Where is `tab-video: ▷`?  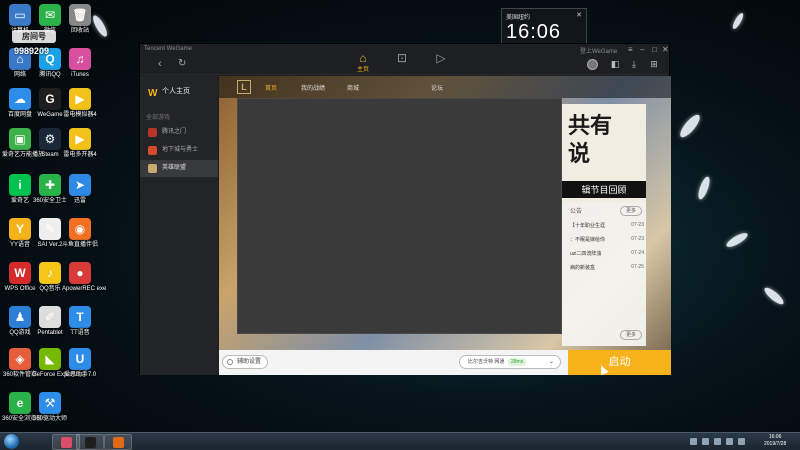 tab-video: ▷ is located at coordinates (441, 58).